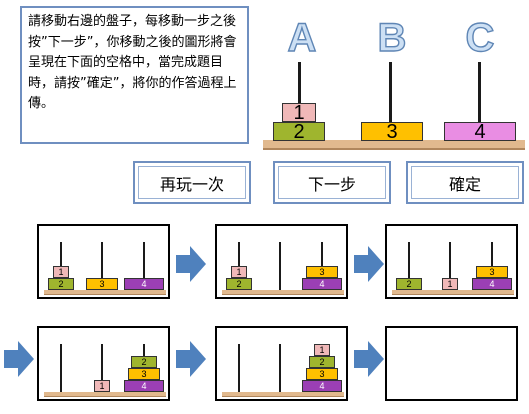 Image resolution: width=529 pixels, height=414 pixels. I want to click on step-frame-4: 1 432, so click(103, 363).